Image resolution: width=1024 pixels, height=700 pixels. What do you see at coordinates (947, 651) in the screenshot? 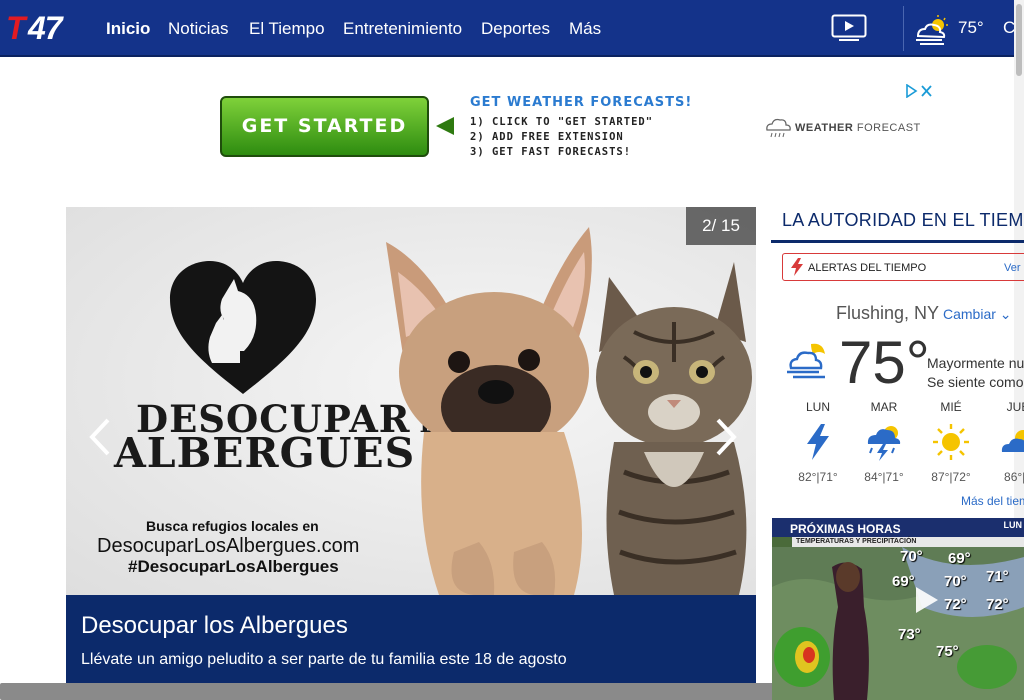
I see `map-temp-label: 75°` at bounding box center [947, 651].